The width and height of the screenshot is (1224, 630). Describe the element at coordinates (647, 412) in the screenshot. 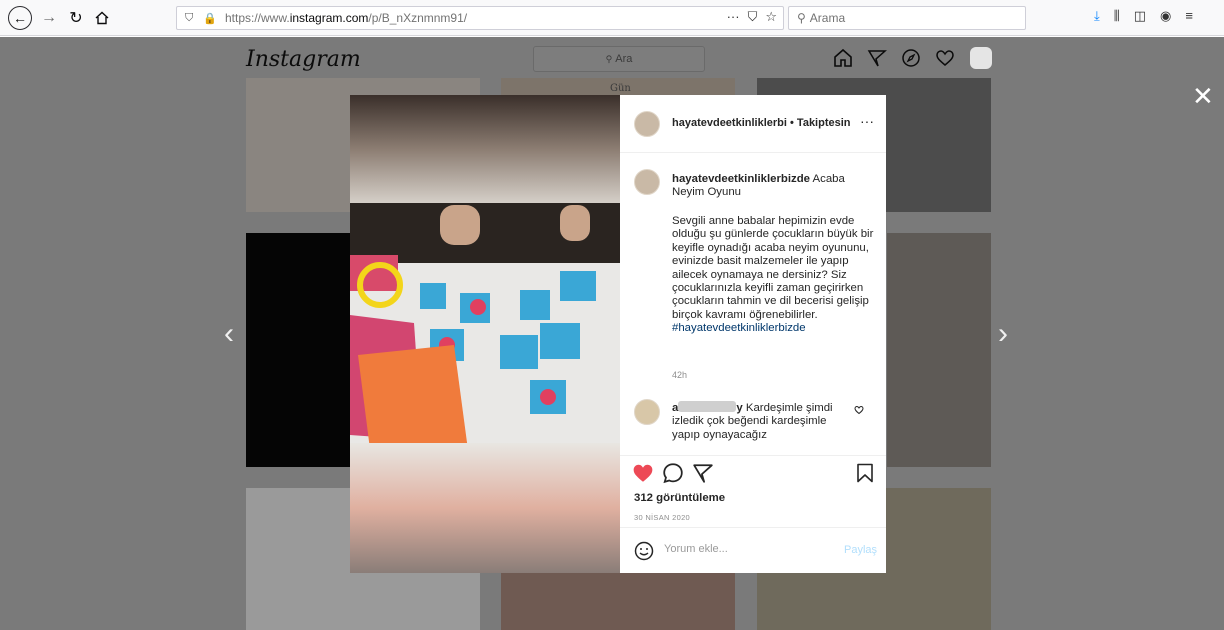

I see `commenter-avatar` at that location.